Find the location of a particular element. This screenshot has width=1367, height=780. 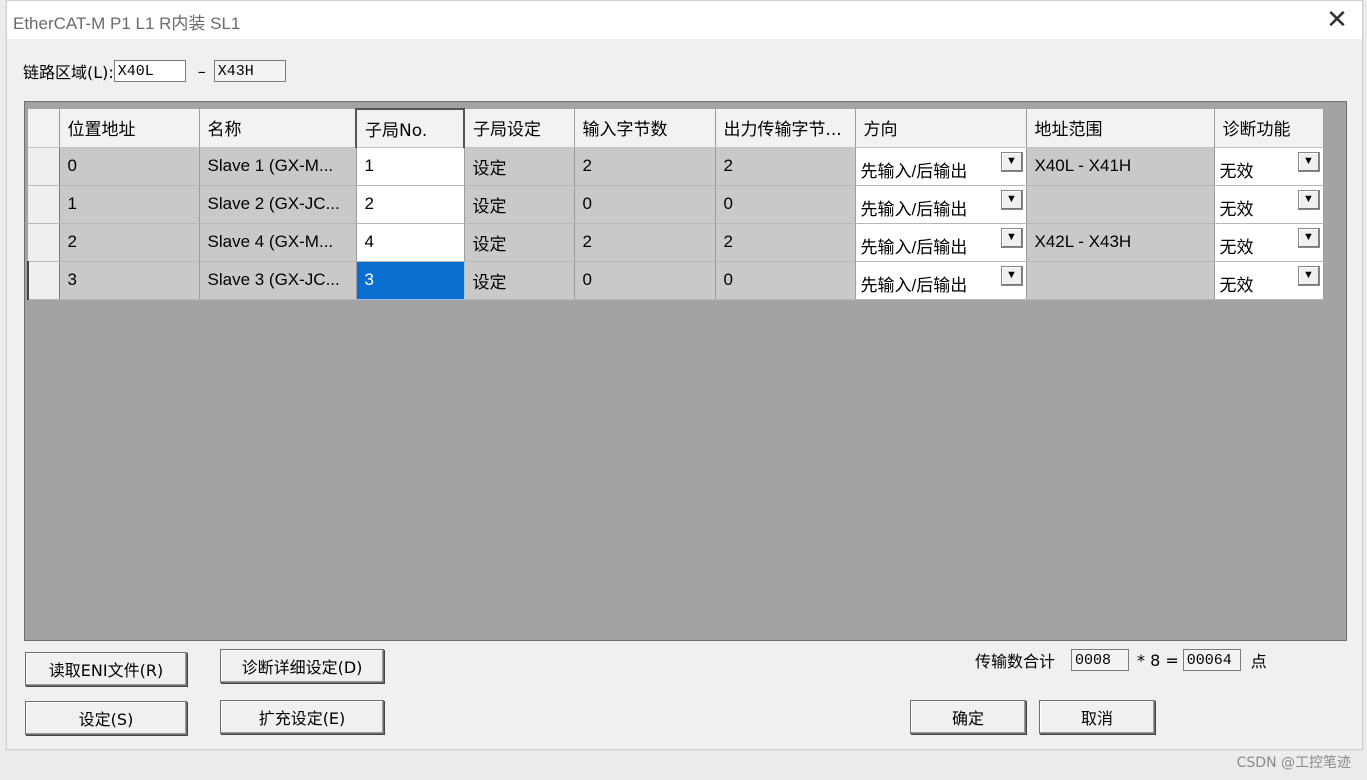

header-direction: 方向 is located at coordinates (941, 128).